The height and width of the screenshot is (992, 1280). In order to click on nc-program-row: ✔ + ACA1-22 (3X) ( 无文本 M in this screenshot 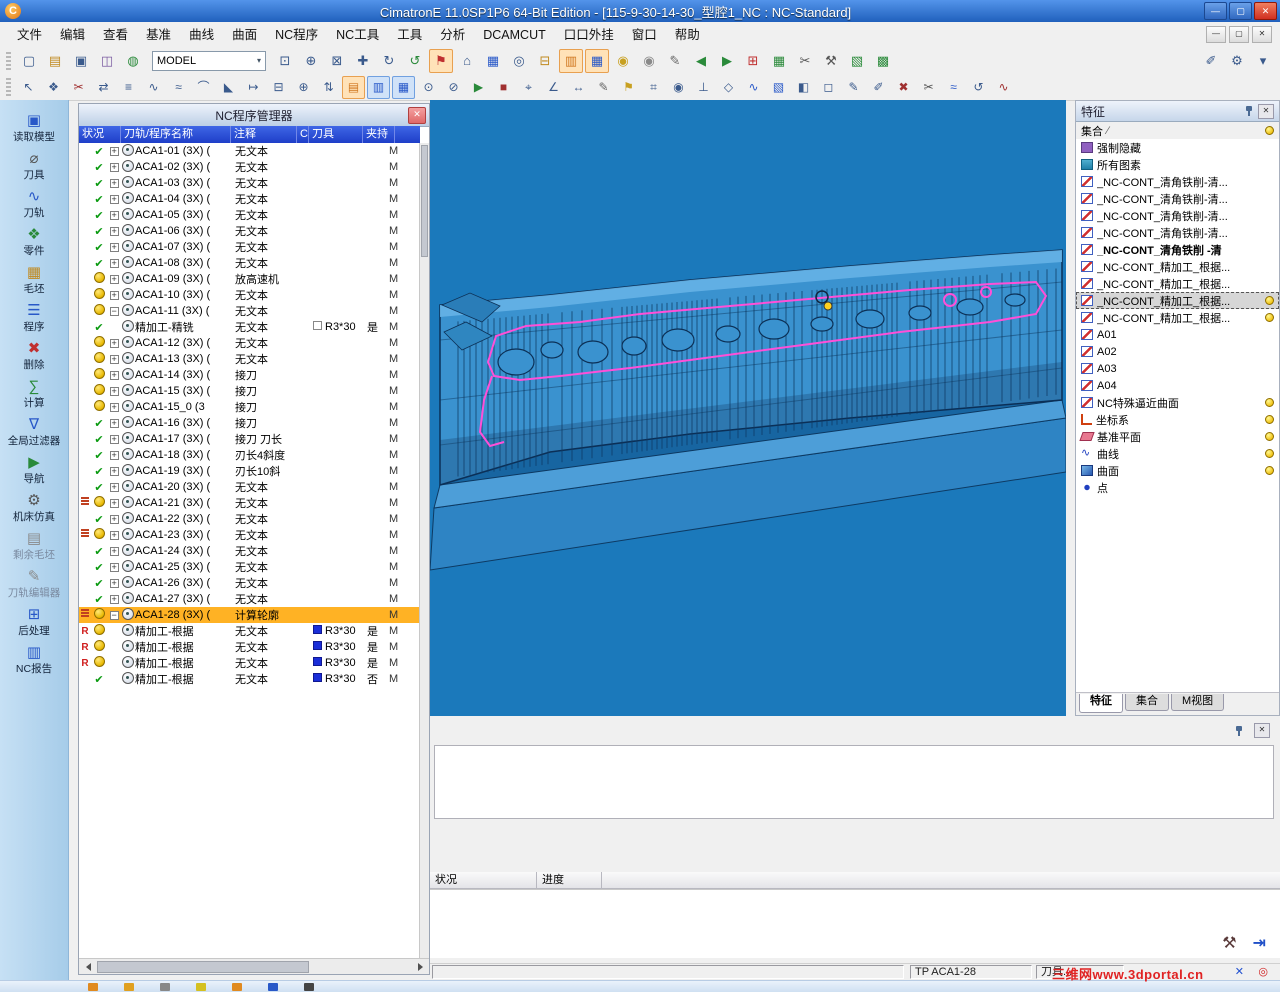, I will do `click(249, 519)`.